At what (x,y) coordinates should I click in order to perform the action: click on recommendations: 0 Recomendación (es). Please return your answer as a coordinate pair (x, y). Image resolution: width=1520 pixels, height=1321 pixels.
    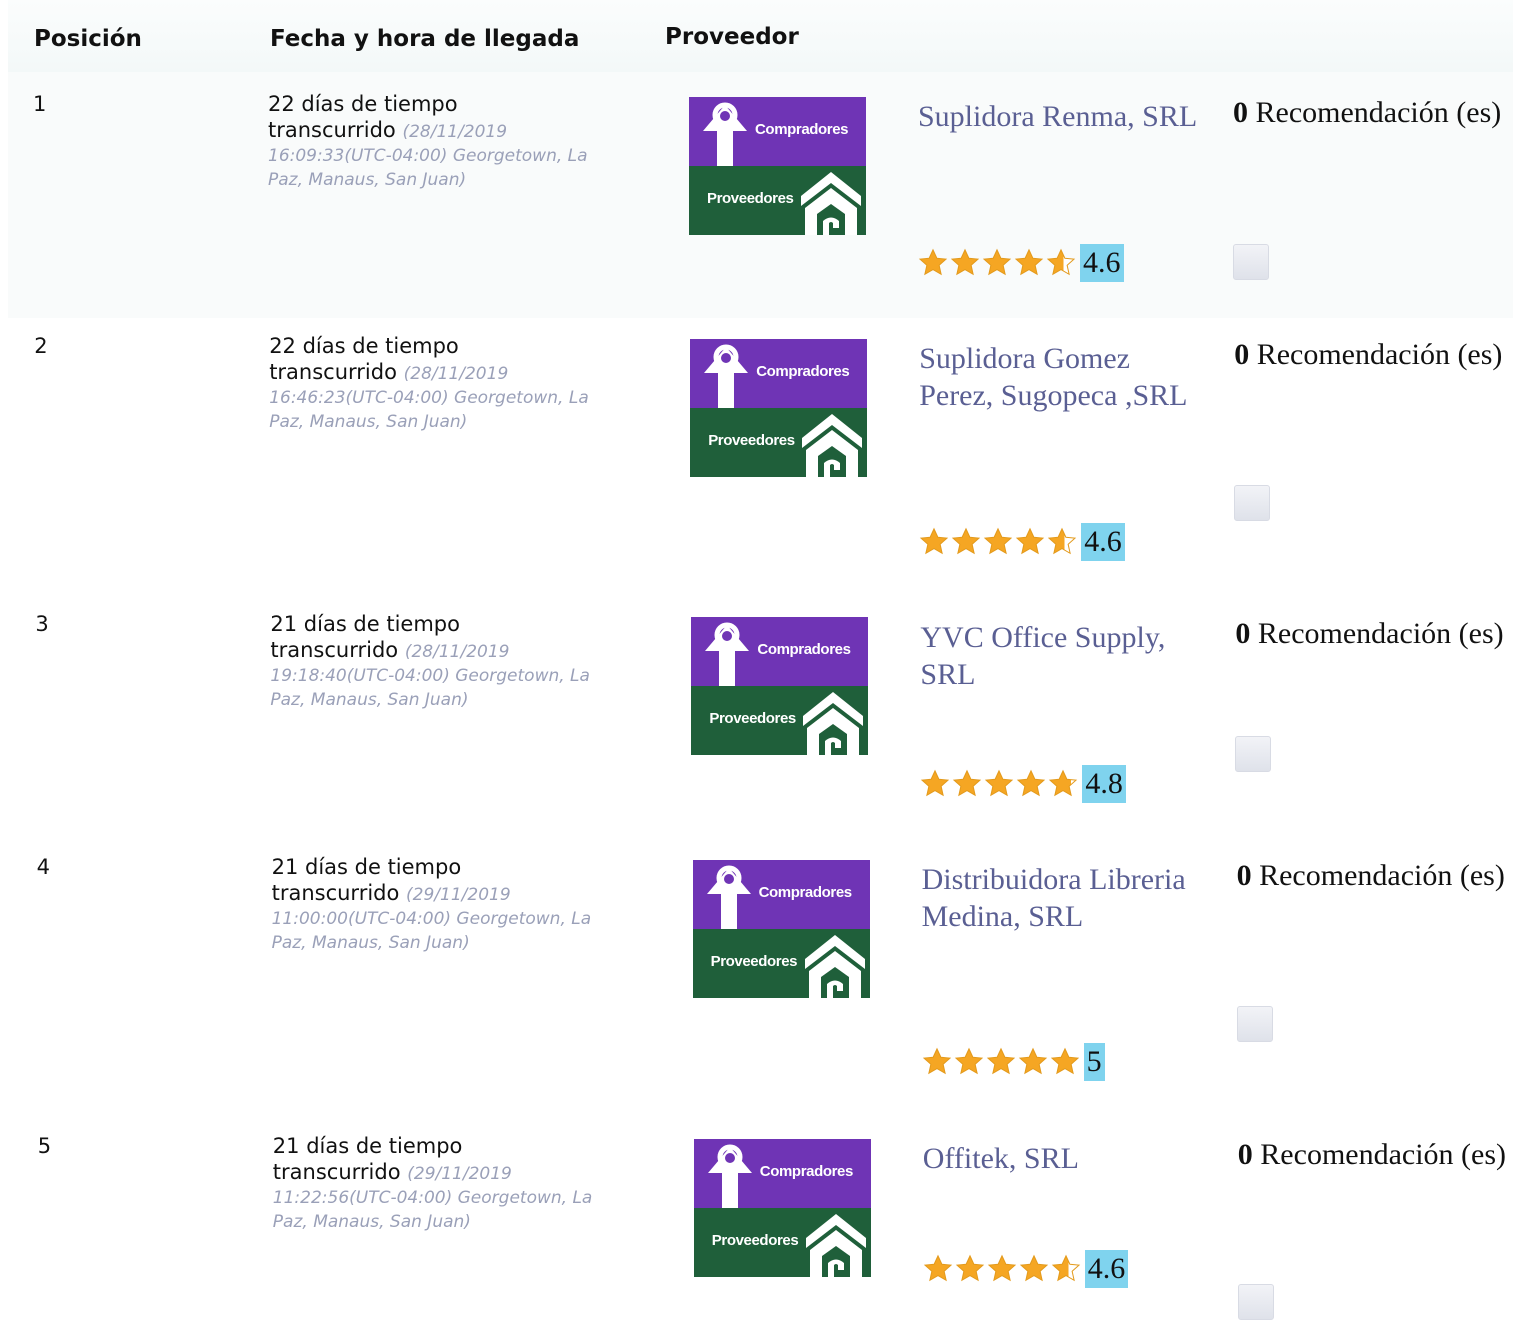
    Looking at the image, I should click on (1373, 1155).